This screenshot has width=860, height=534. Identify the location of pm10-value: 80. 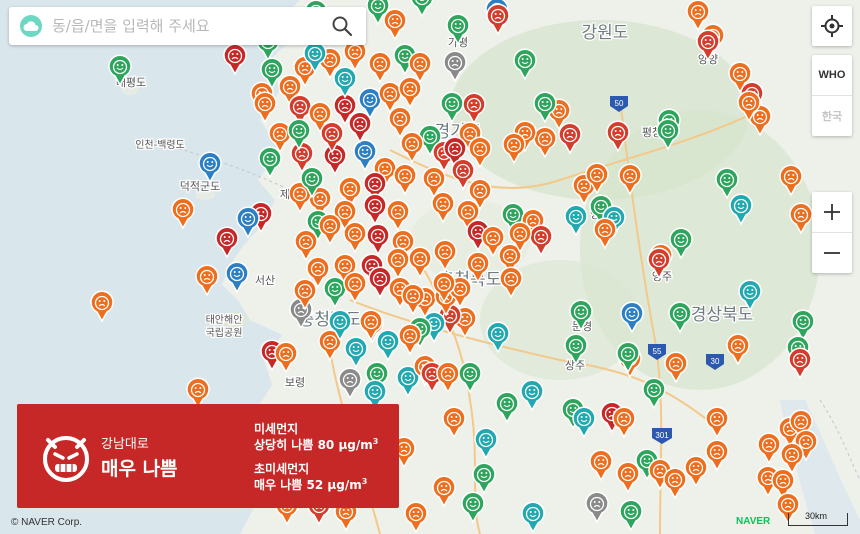
(326, 445).